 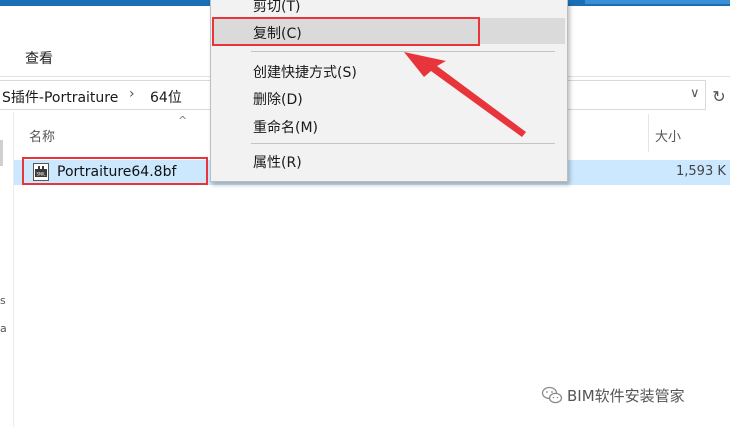 I want to click on watermark-text: BIM软件安装管家, so click(x=626, y=396).